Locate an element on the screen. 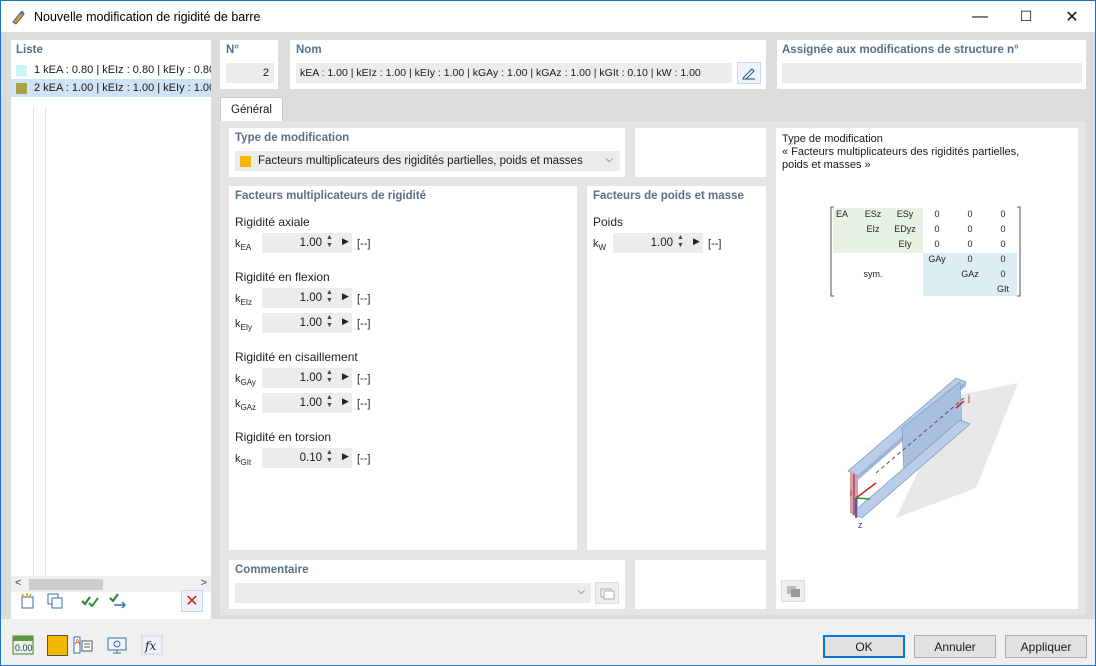 The image size is (1096, 666). weight-title: Facteurs de poids et masse is located at coordinates (668, 196).